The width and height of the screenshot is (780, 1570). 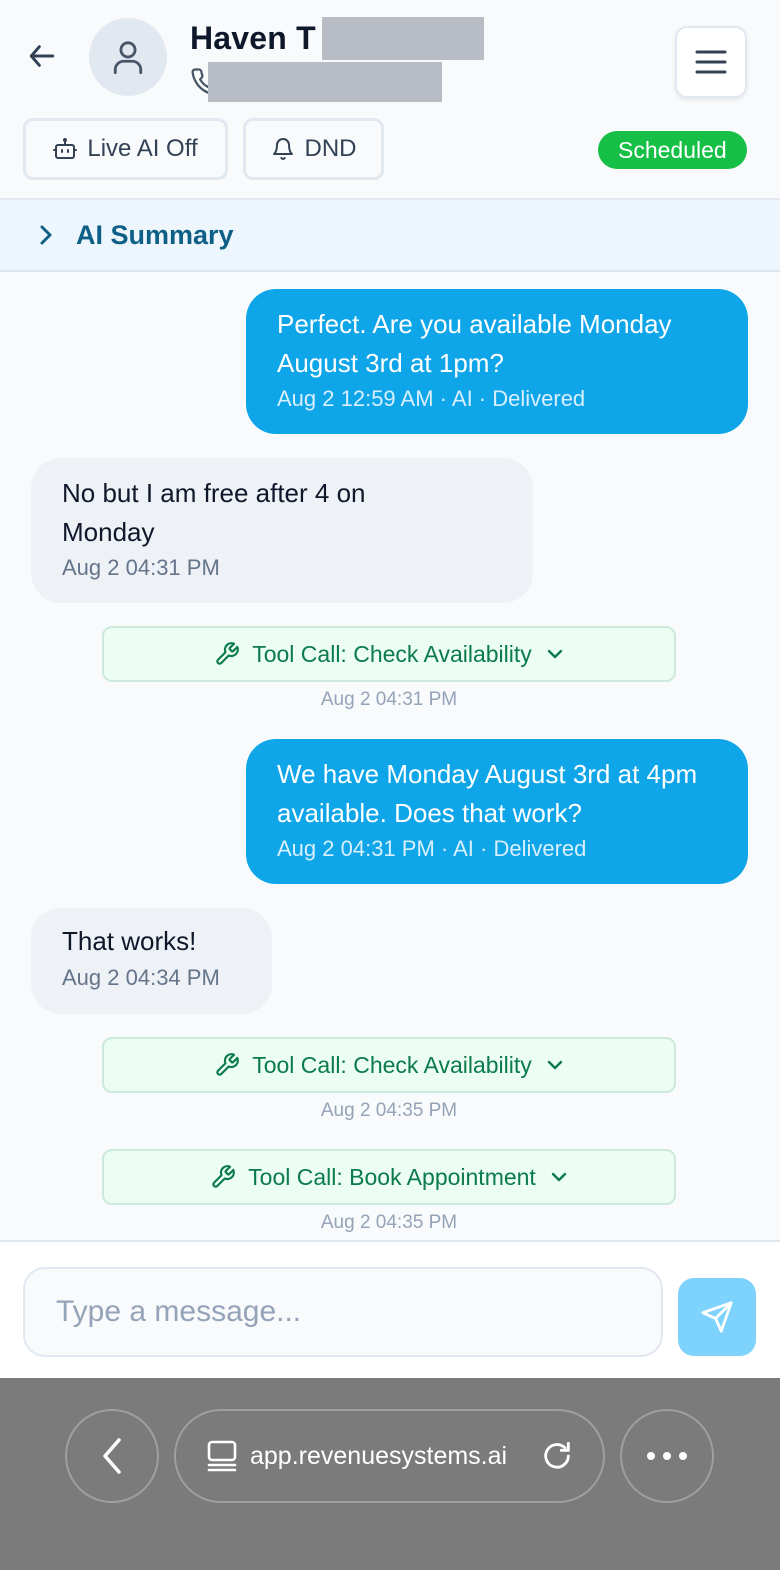 I want to click on redacted-name-block, so click(x=402, y=38).